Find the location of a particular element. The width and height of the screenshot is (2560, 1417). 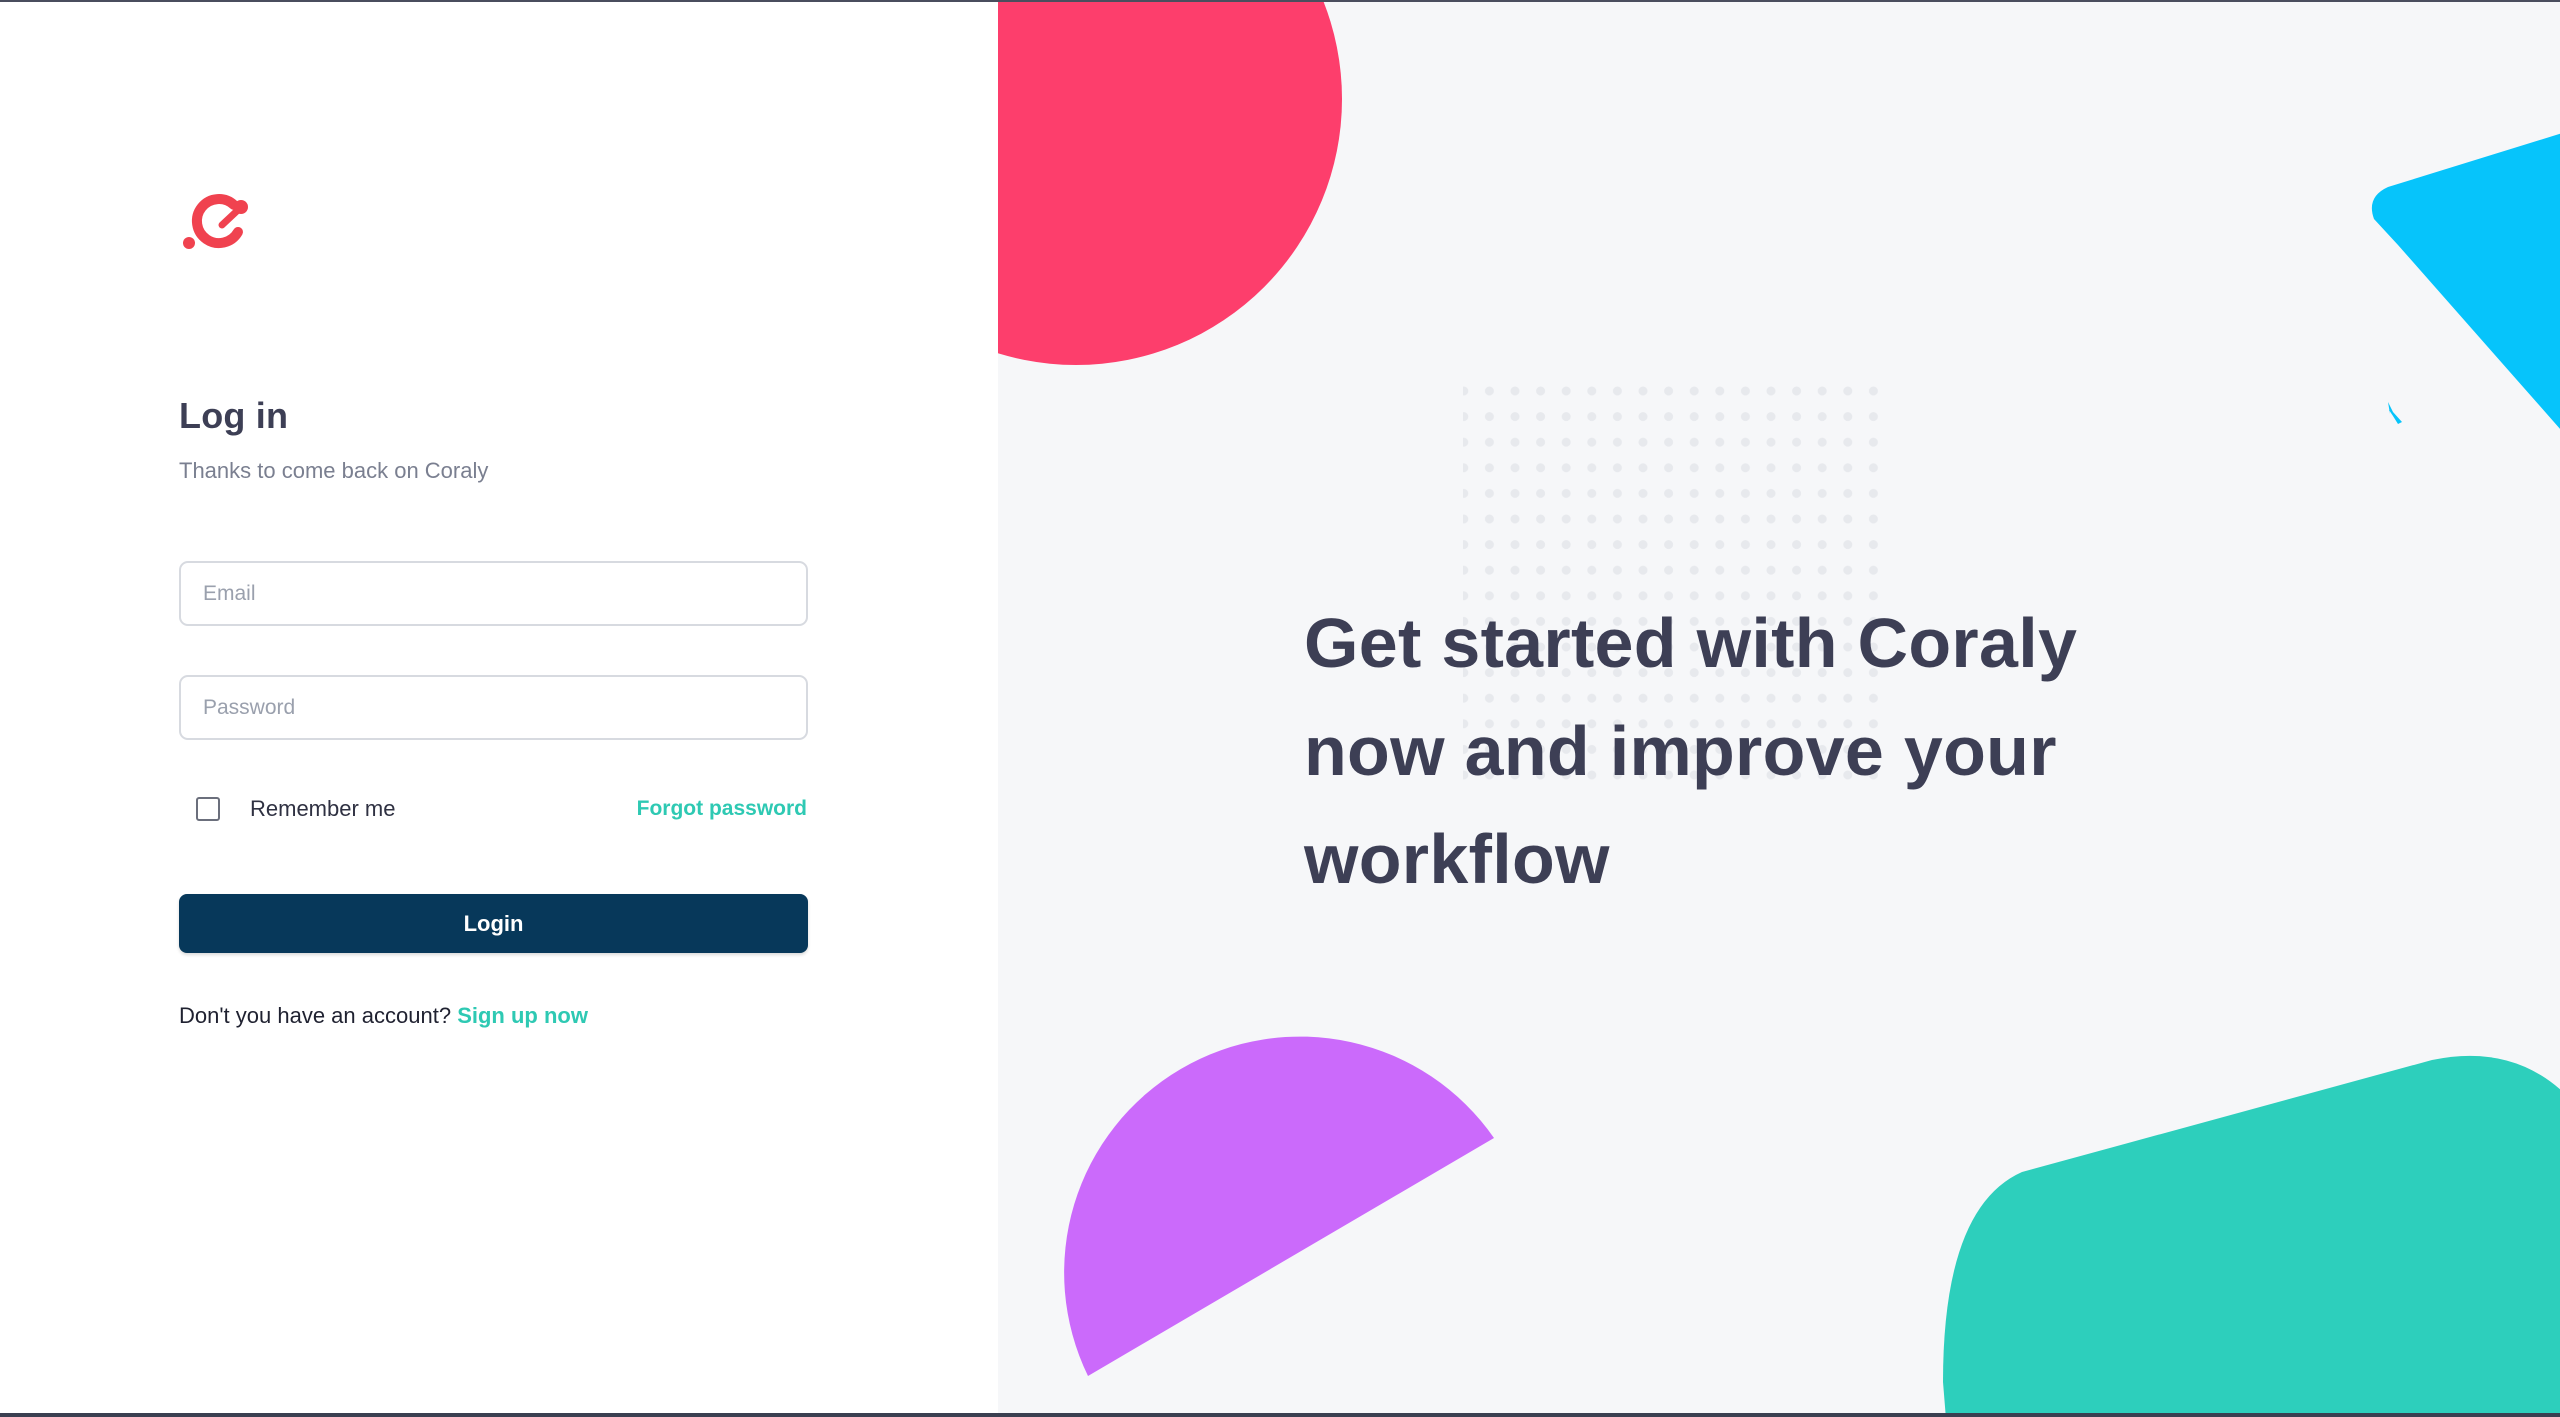

signup-prompt: Don't you have an account? is located at coordinates (315, 1015).